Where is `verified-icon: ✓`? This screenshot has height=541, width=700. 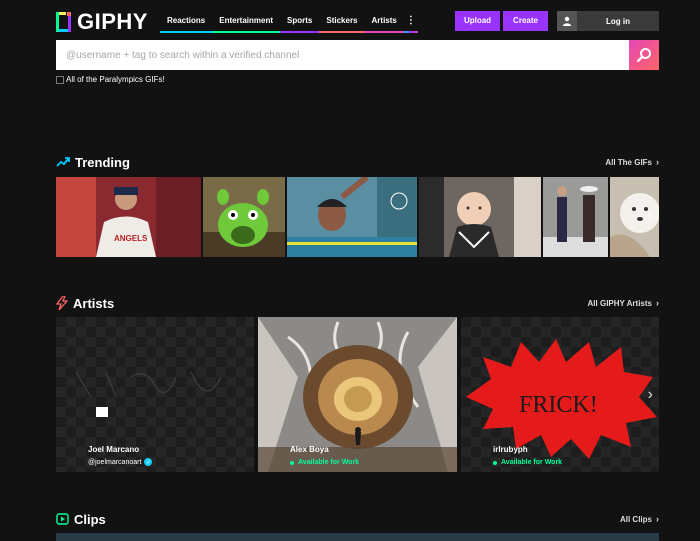
verified-icon: ✓ is located at coordinates (148, 462).